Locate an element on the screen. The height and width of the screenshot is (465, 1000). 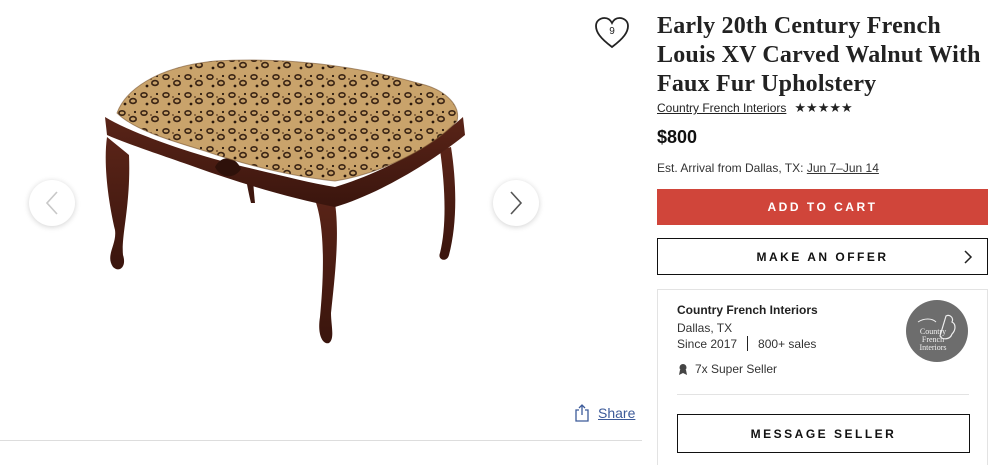
price: $800 is located at coordinates (677, 137).